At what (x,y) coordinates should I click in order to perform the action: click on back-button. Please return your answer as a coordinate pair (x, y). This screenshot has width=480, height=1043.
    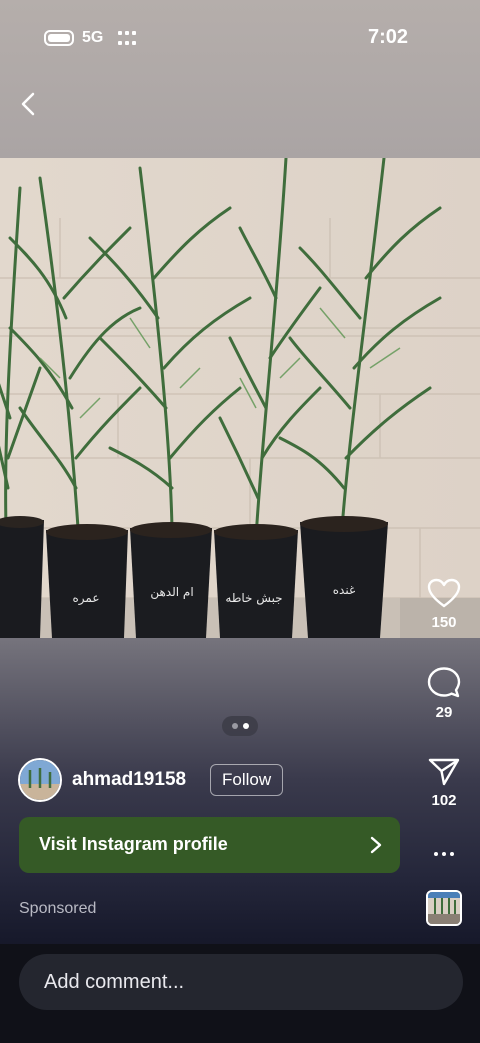
    Looking at the image, I should click on (29, 104).